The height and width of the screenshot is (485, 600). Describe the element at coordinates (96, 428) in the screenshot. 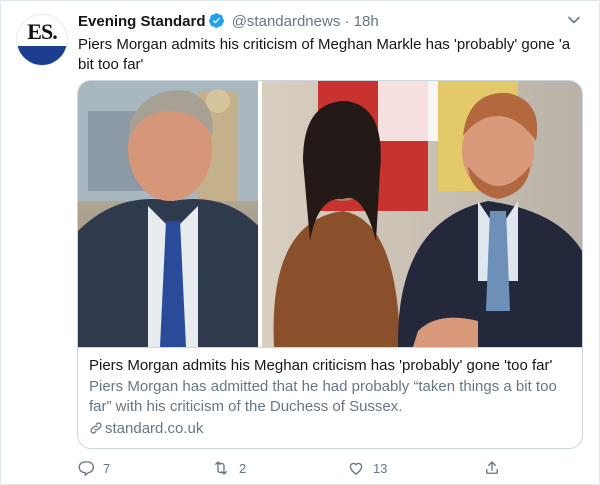

I see `link-icon` at that location.